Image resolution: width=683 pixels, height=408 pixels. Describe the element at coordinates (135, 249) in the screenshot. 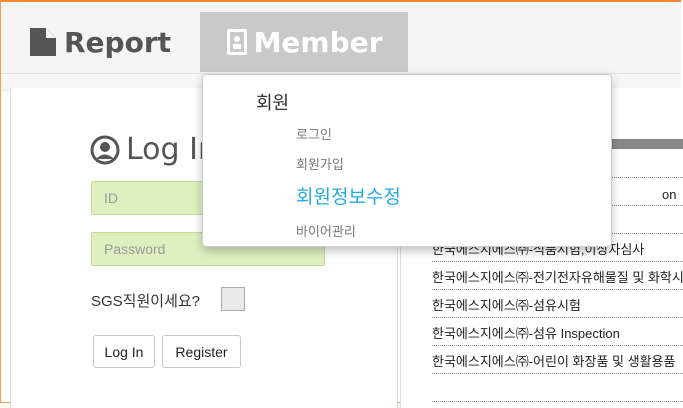

I see `password-placeholder: Password` at that location.